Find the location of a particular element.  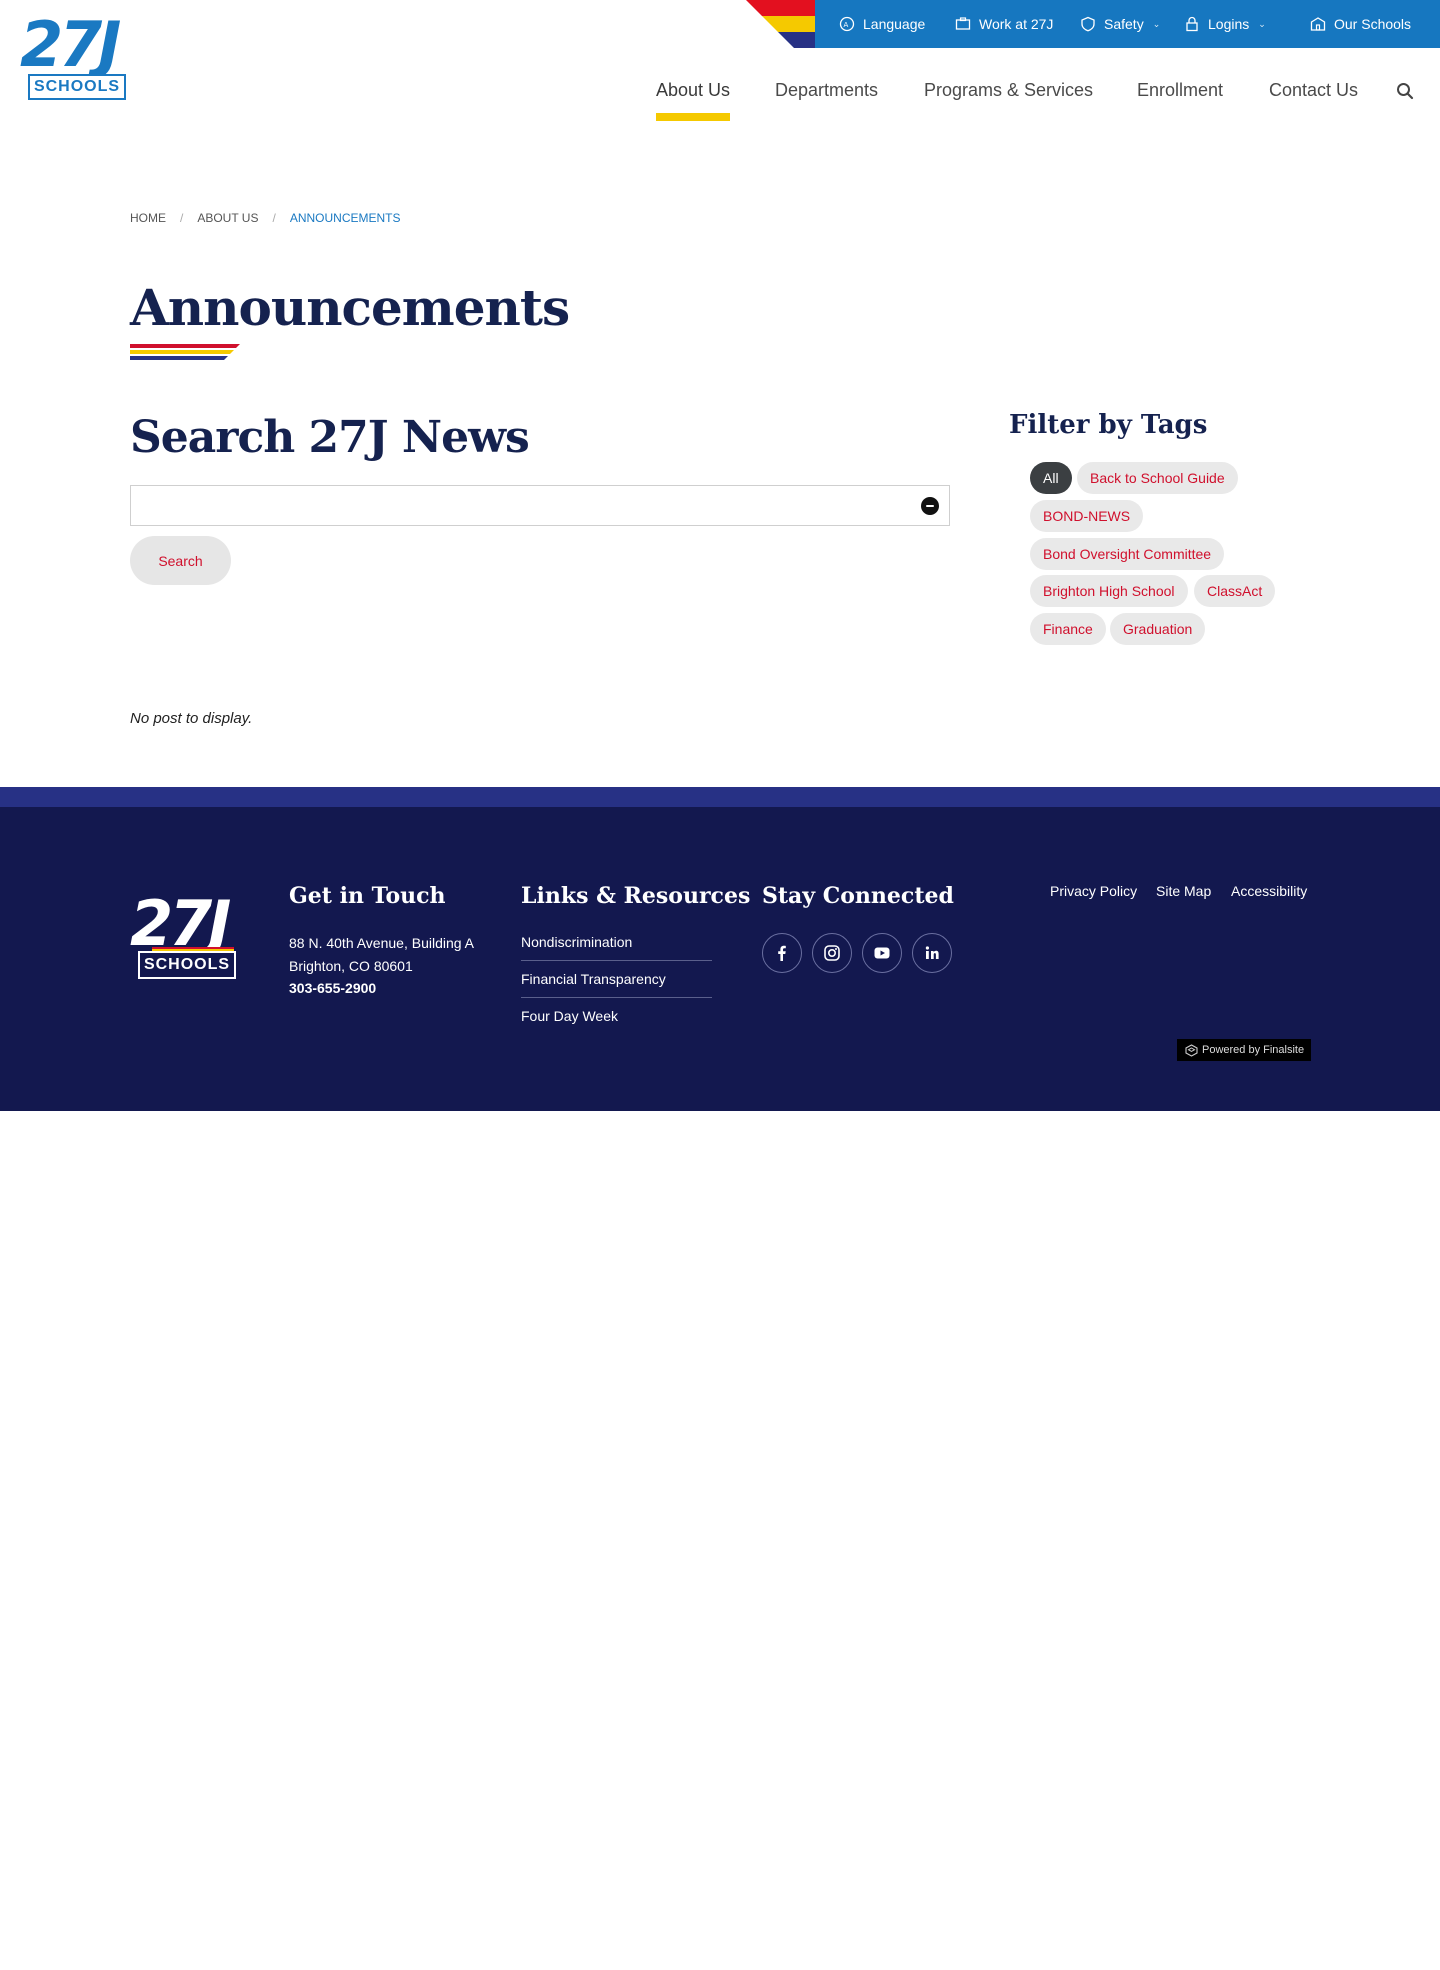

work-label: Work at 27J is located at coordinates (1016, 24).